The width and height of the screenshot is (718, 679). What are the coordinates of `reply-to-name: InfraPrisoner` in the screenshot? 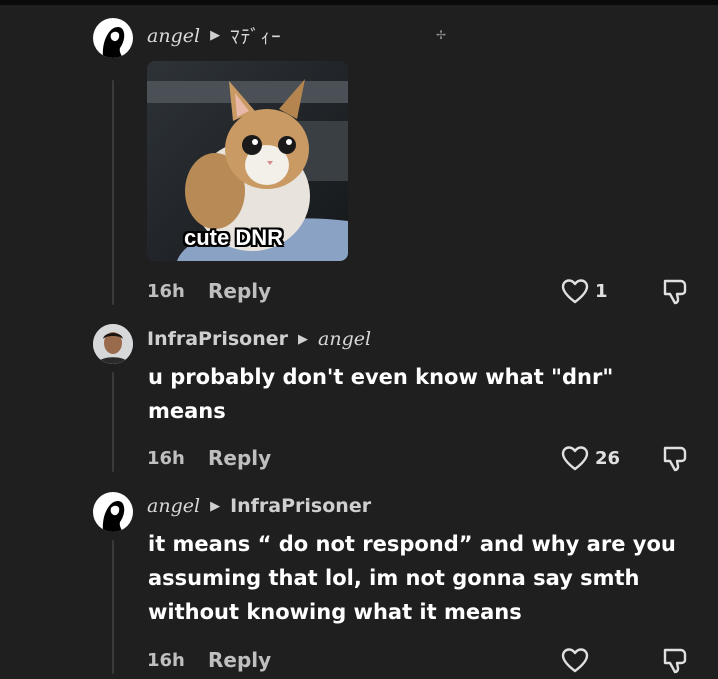 It's located at (300, 506).